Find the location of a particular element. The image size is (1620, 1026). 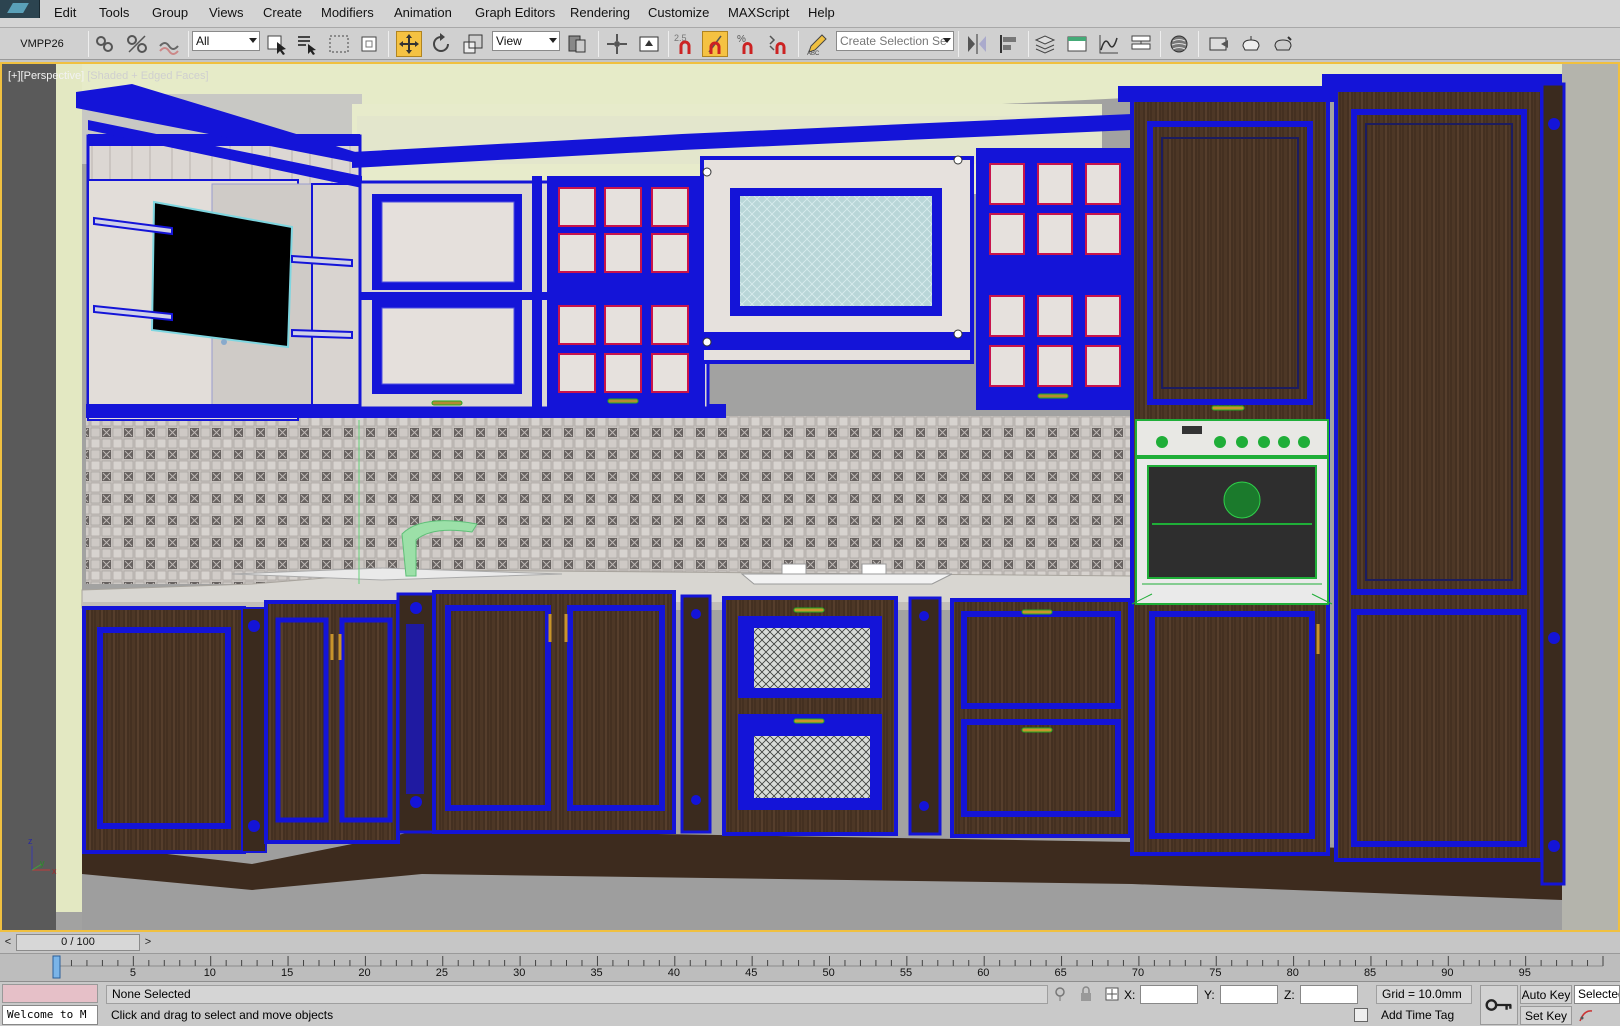

x-coord-label: X: is located at coordinates (1130, 995).